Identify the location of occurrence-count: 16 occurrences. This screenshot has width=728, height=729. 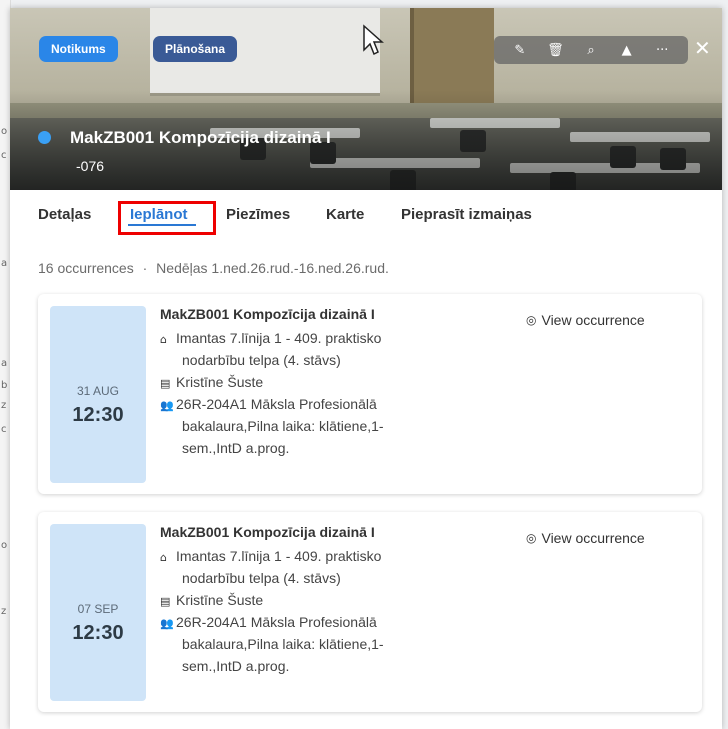
(86, 268).